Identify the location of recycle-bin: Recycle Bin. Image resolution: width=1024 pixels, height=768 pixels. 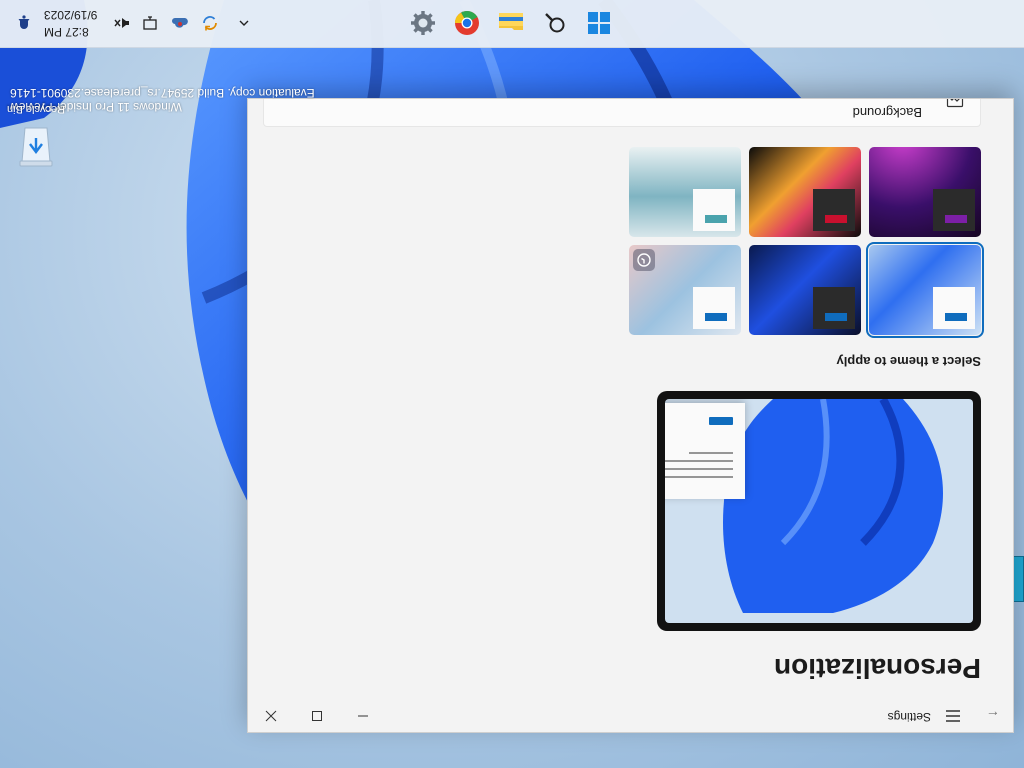
(36, 136).